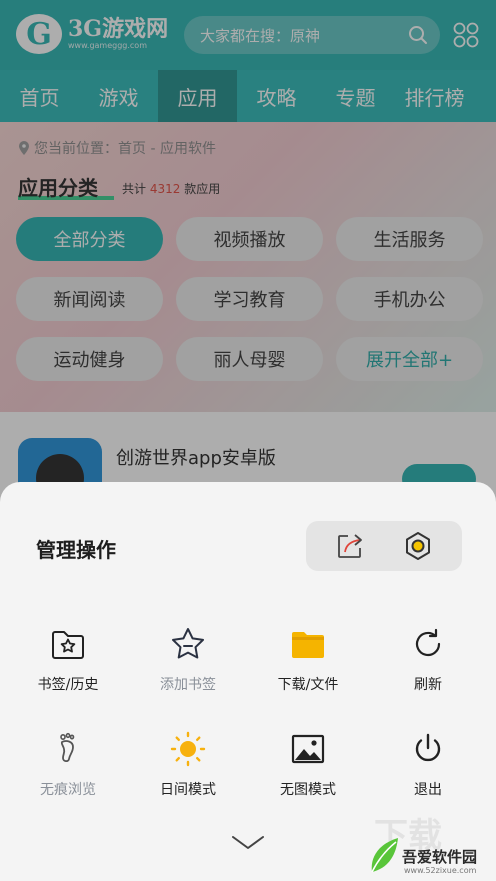 This screenshot has height=881, width=496. I want to click on menu-label: 无痕浏览, so click(68, 790).